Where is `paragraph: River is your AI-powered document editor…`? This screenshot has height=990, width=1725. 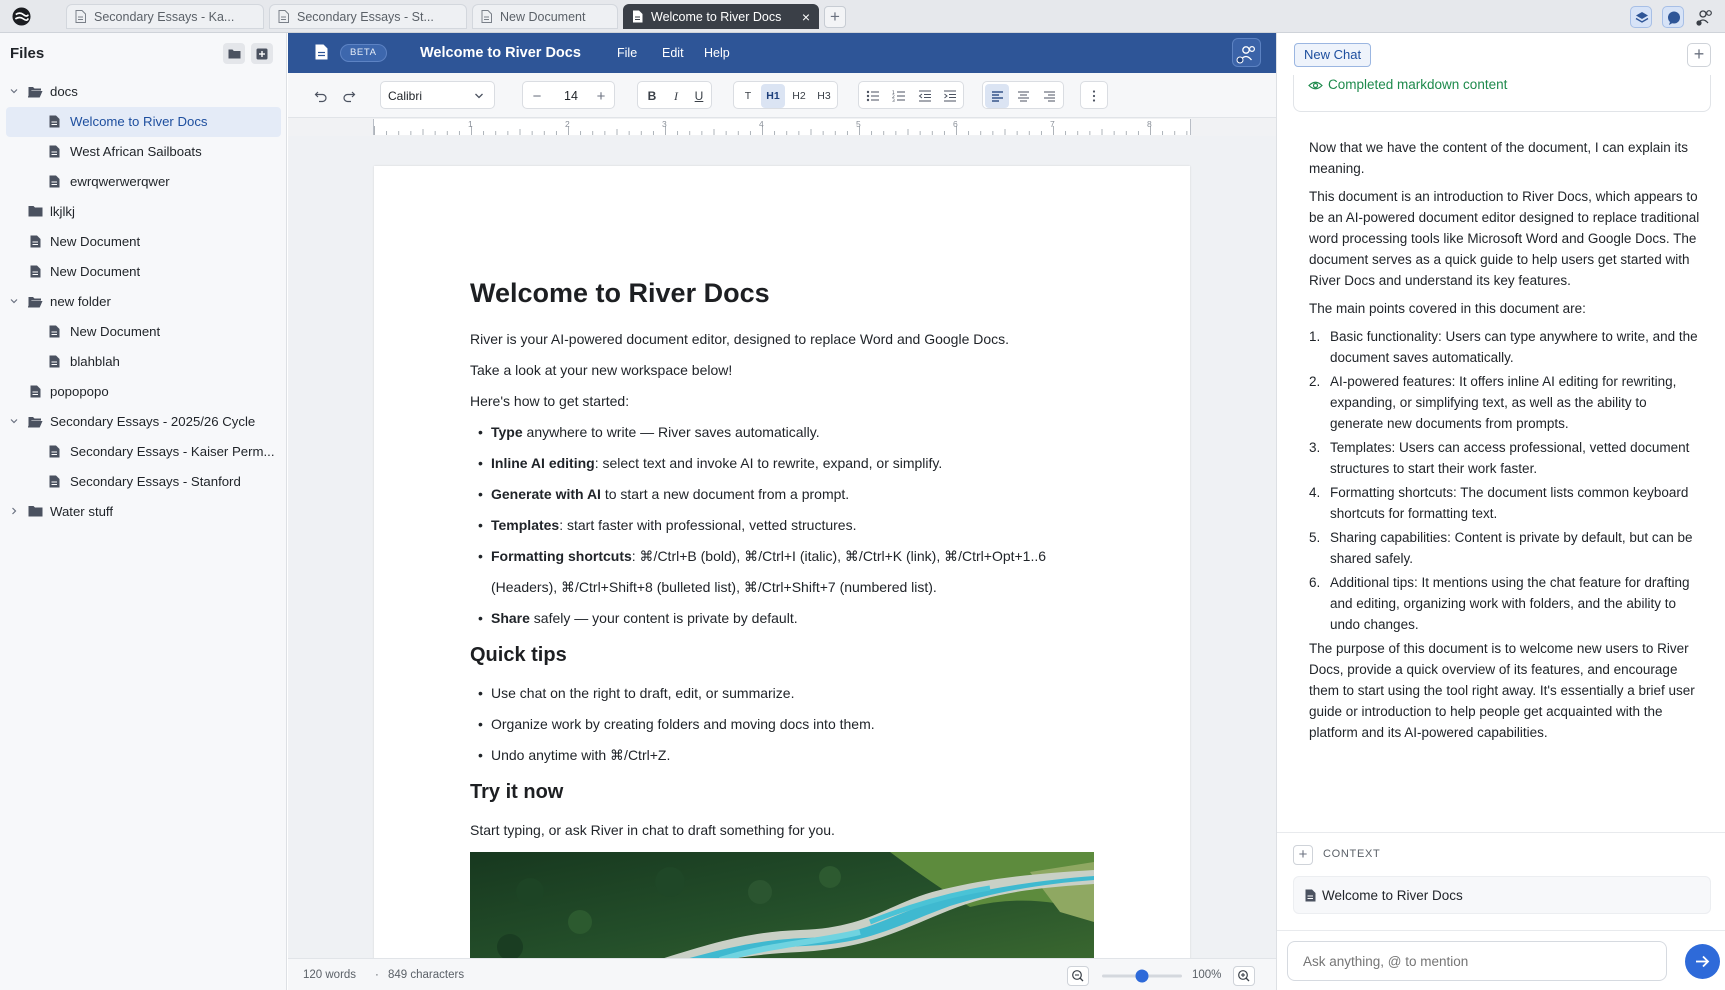 paragraph: River is your AI-powered document editor… is located at coordinates (782, 339).